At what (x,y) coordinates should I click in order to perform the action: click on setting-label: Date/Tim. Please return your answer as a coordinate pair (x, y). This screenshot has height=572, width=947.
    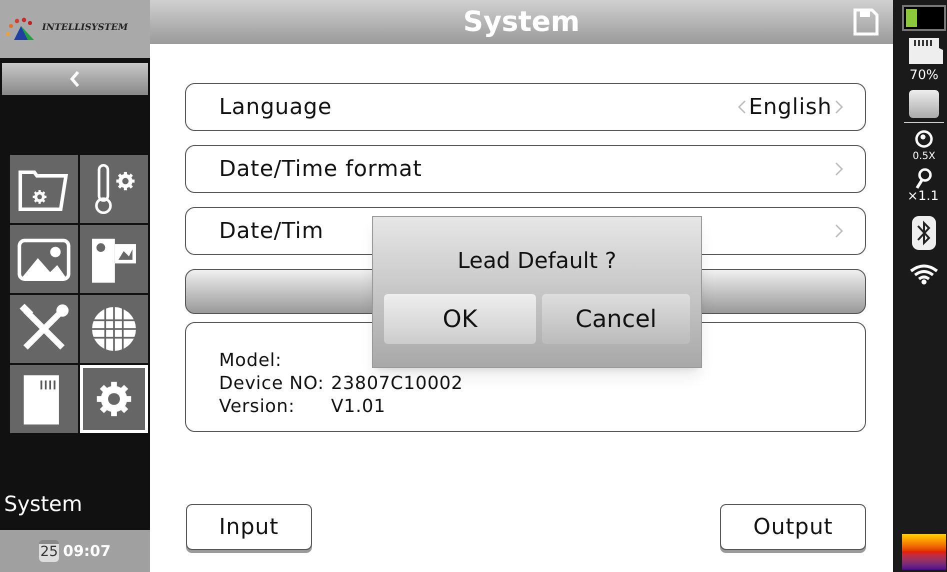
    Looking at the image, I should click on (271, 232).